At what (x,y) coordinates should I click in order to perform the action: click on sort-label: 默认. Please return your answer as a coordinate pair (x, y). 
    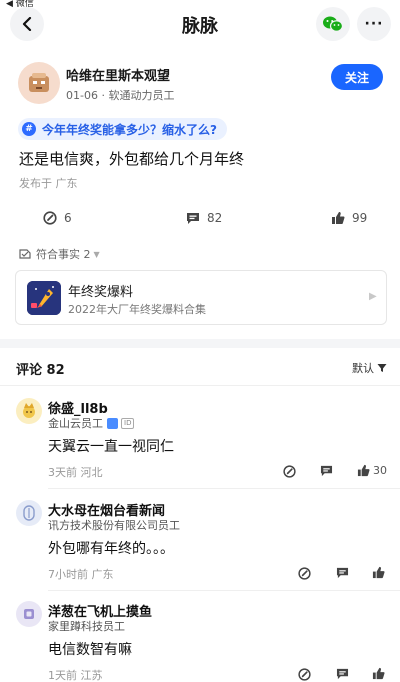
    Looking at the image, I should click on (363, 368).